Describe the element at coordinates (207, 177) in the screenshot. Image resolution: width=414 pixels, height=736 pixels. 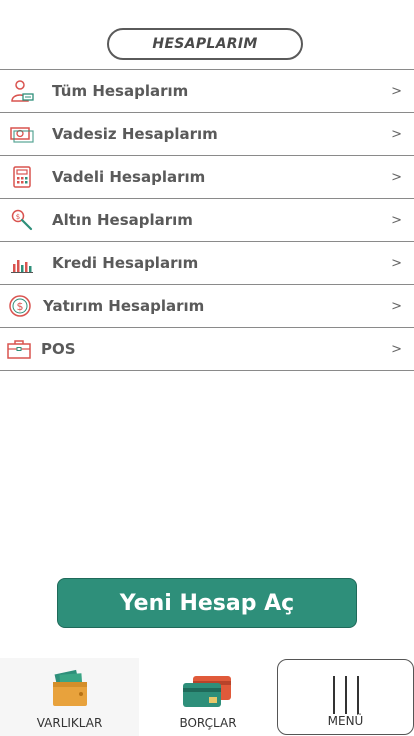
I see `menu-item-time-deposit-accounts: Vadeli Hesaplarım >` at that location.